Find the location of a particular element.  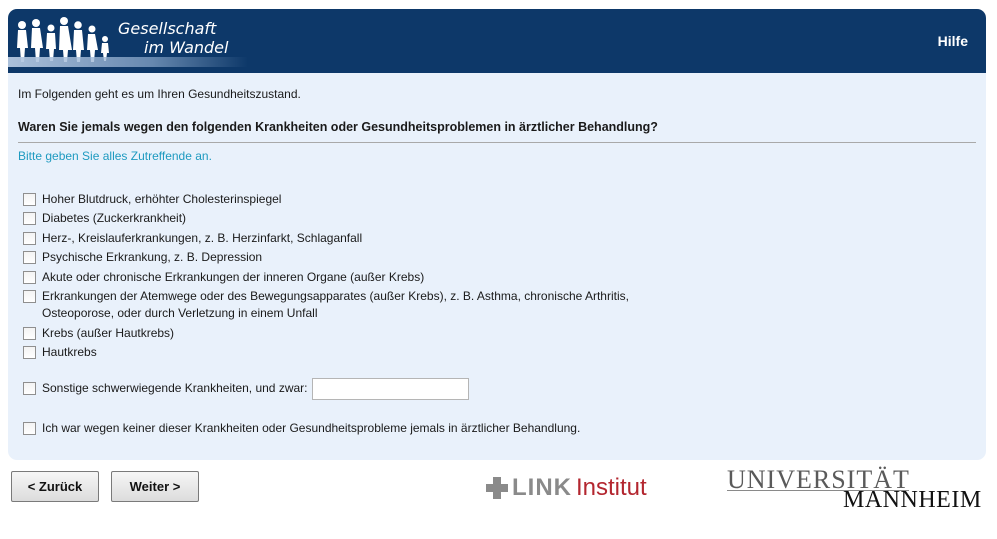

option-psychological: Psychische Erkrankung, z. B. Depression is located at coordinates (142, 257).